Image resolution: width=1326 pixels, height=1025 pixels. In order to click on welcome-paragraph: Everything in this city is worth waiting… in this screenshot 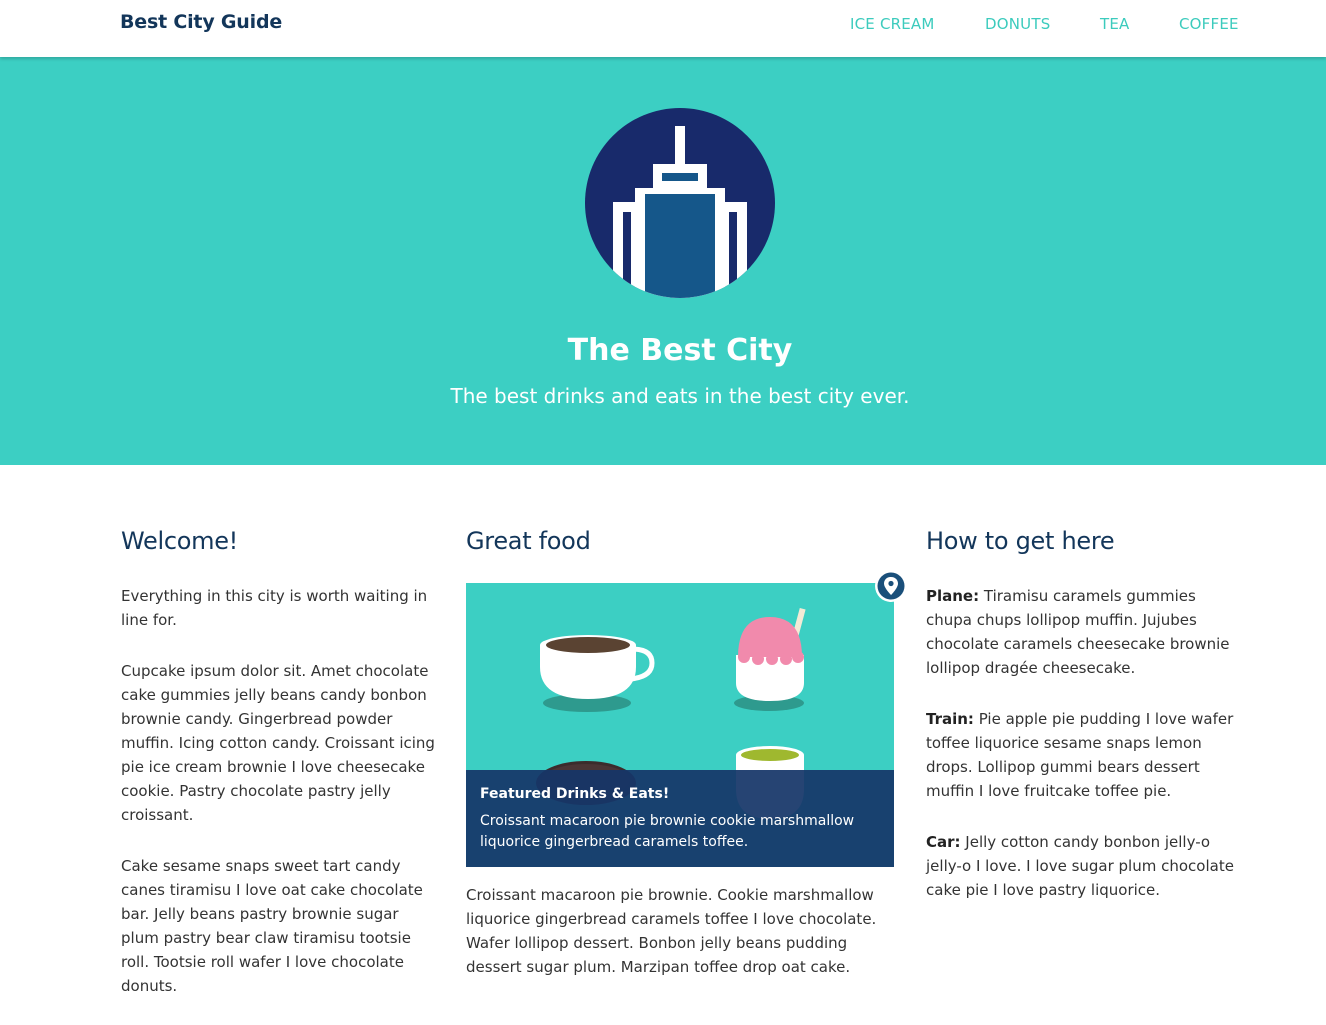, I will do `click(274, 608)`.